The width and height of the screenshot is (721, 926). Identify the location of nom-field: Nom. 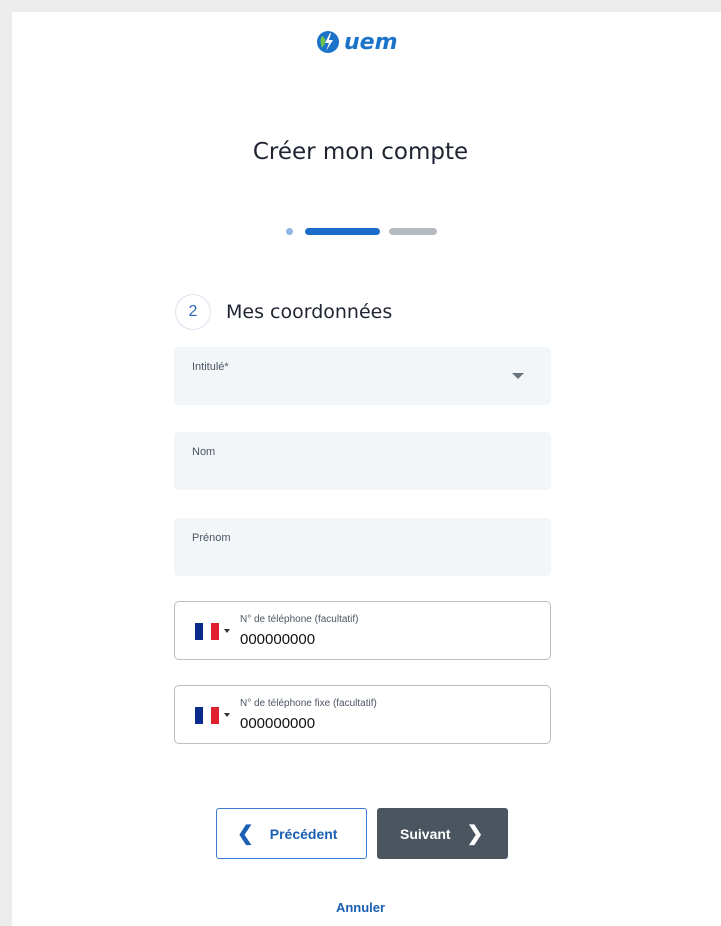
(362, 461).